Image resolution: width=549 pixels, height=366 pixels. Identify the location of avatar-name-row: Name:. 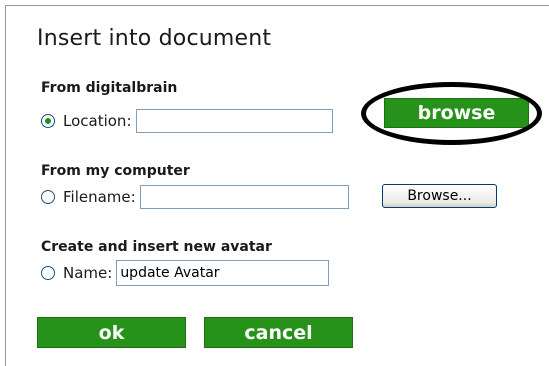
(185, 273).